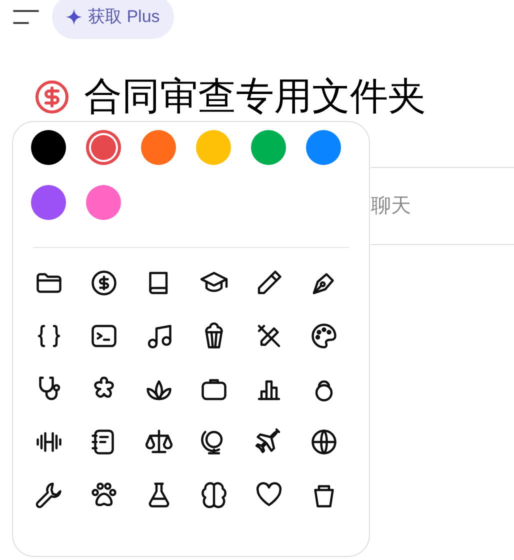 The image size is (514, 560). What do you see at coordinates (323, 336) in the screenshot?
I see `palette-icon` at bounding box center [323, 336].